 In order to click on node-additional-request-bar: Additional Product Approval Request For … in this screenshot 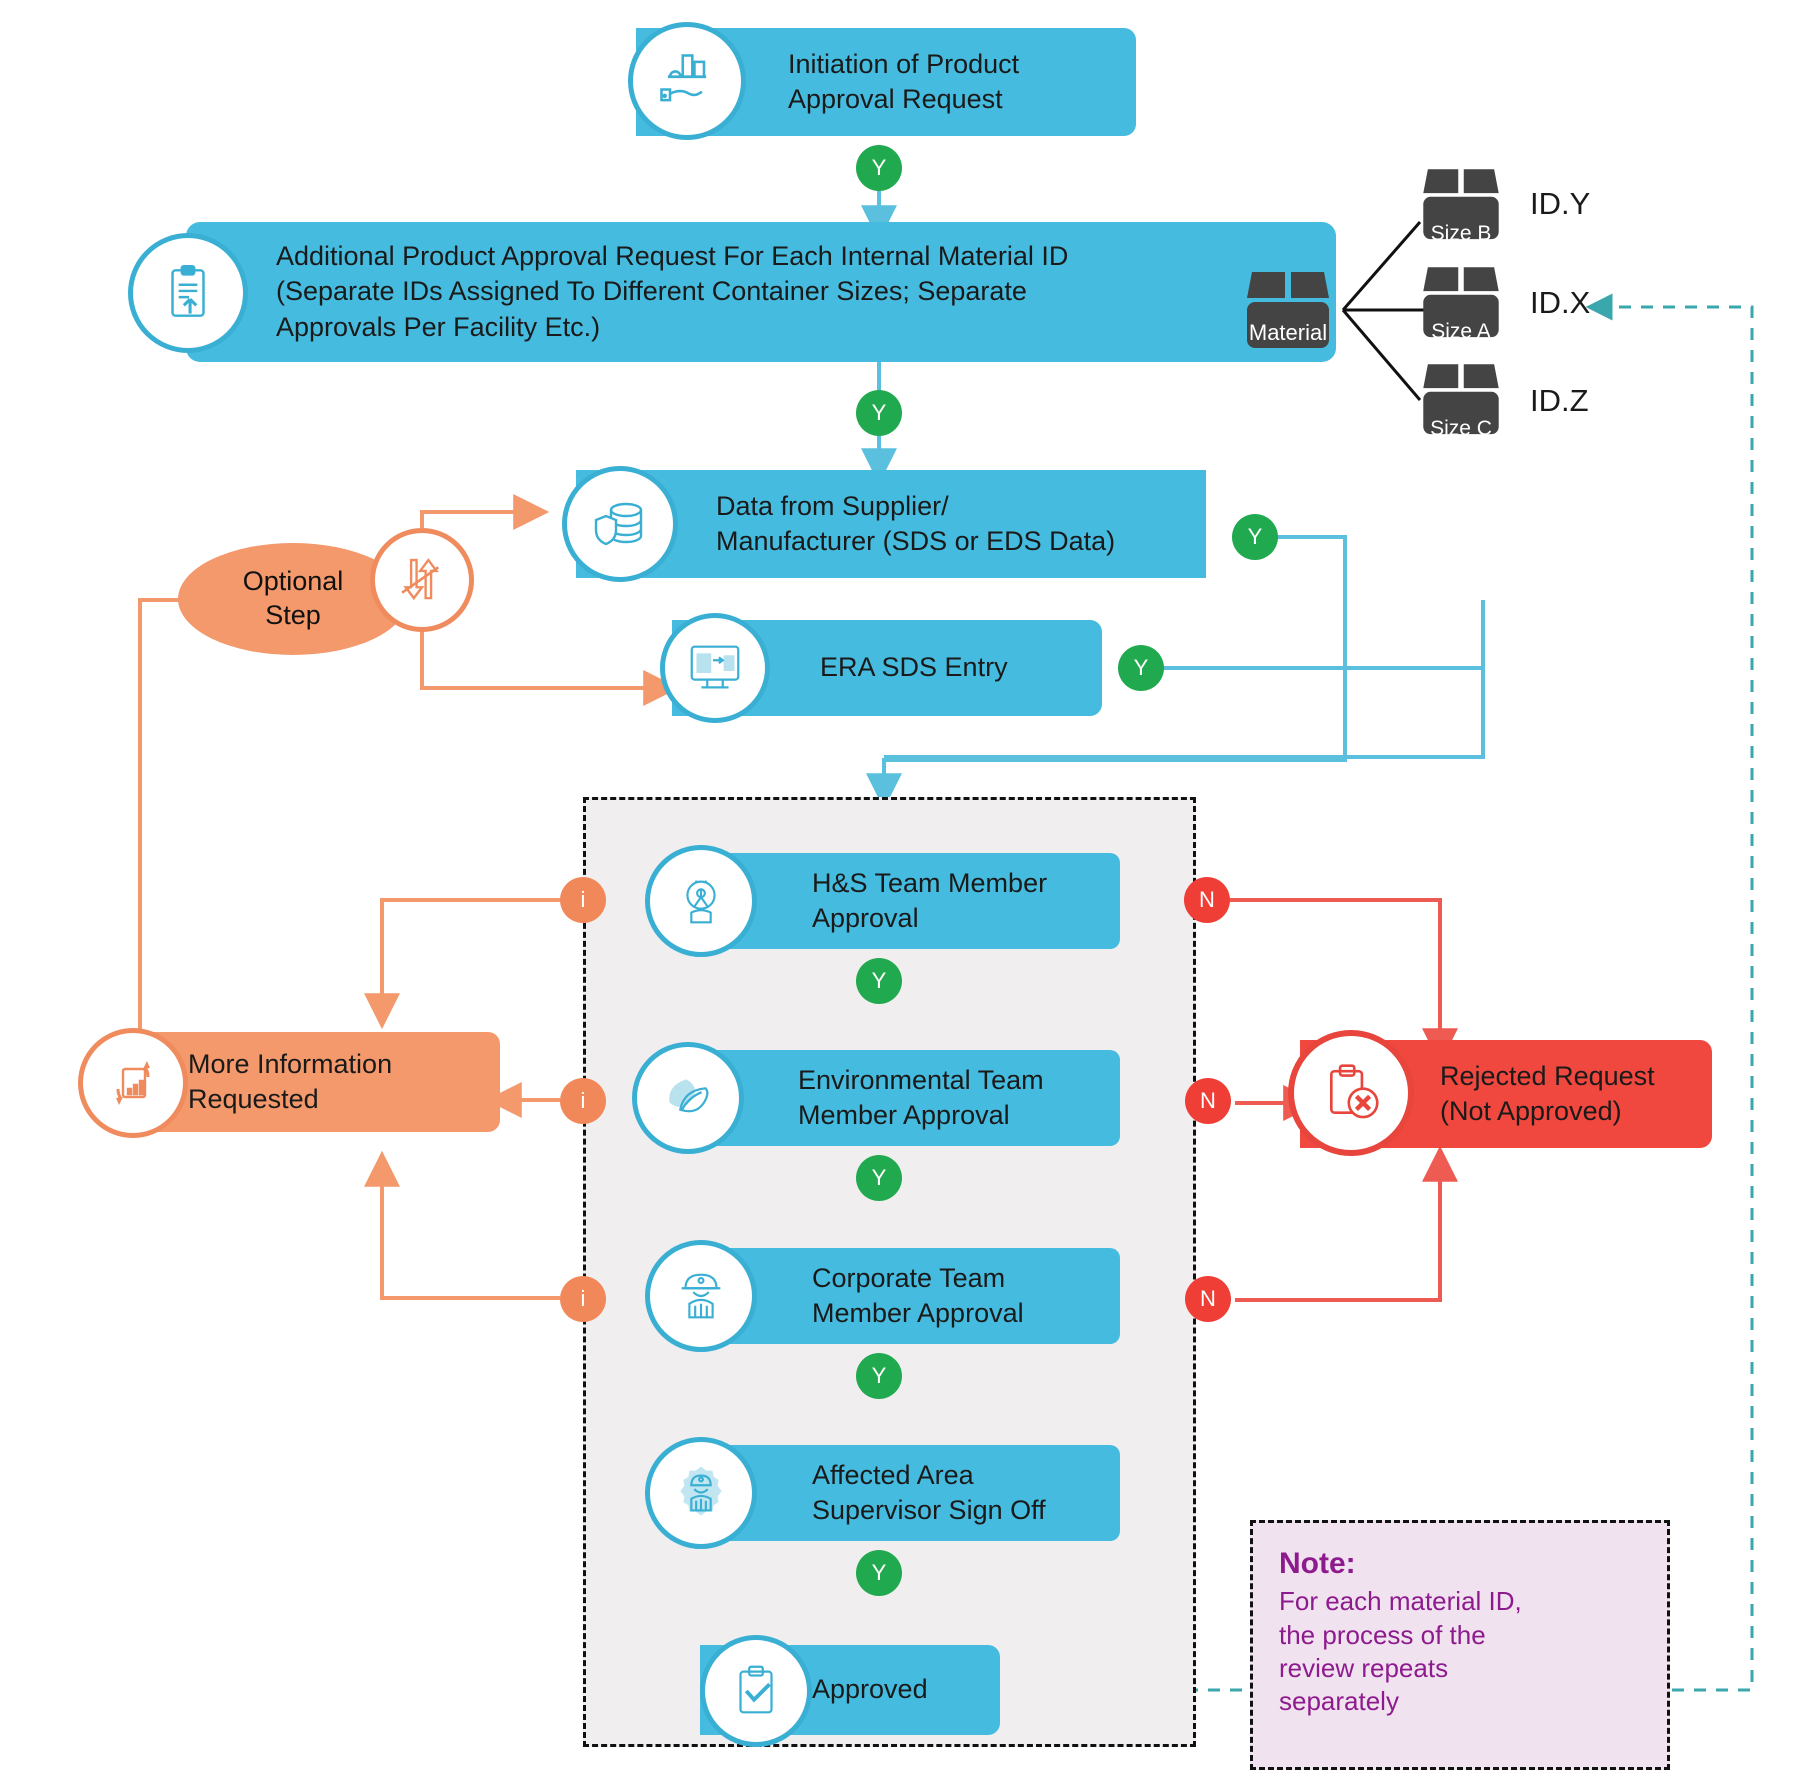, I will do `click(761, 292)`.